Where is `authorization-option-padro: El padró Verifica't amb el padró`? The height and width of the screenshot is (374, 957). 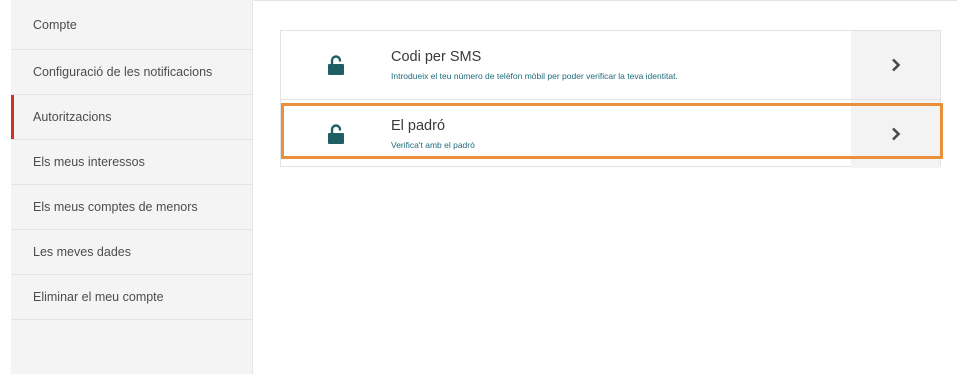
authorization-option-padro: El padró Verifica't amb el padró is located at coordinates (610, 134).